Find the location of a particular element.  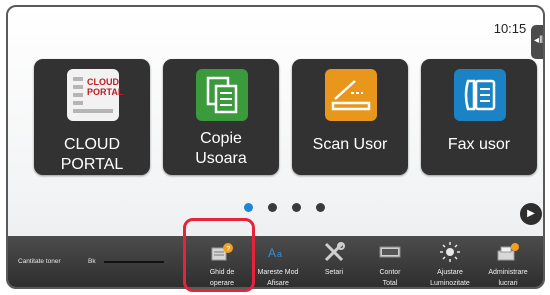

label-line2: Total is located at coordinates (390, 283).